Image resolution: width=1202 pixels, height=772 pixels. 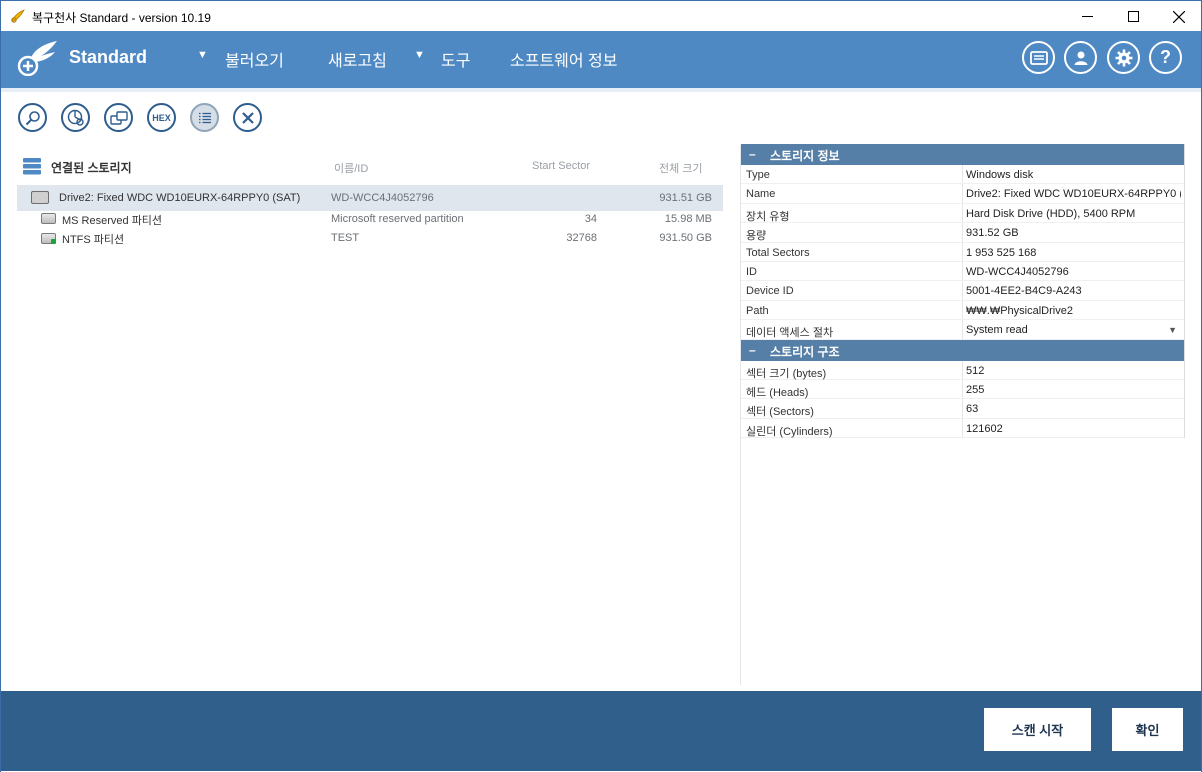 I want to click on app-header: Standard ▼ 불러오기 새로고침 ▼ 도구 소프트웨어 정보 ?, so click(x=601, y=59).